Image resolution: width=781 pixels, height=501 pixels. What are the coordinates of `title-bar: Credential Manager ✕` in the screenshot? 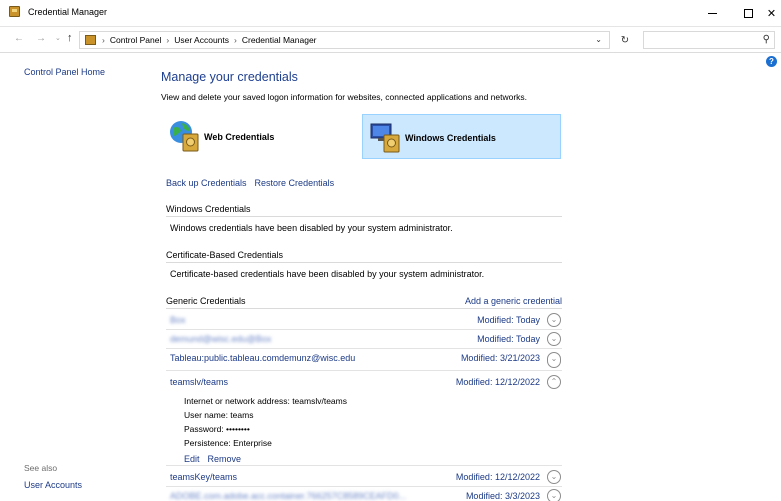 It's located at (390, 13).